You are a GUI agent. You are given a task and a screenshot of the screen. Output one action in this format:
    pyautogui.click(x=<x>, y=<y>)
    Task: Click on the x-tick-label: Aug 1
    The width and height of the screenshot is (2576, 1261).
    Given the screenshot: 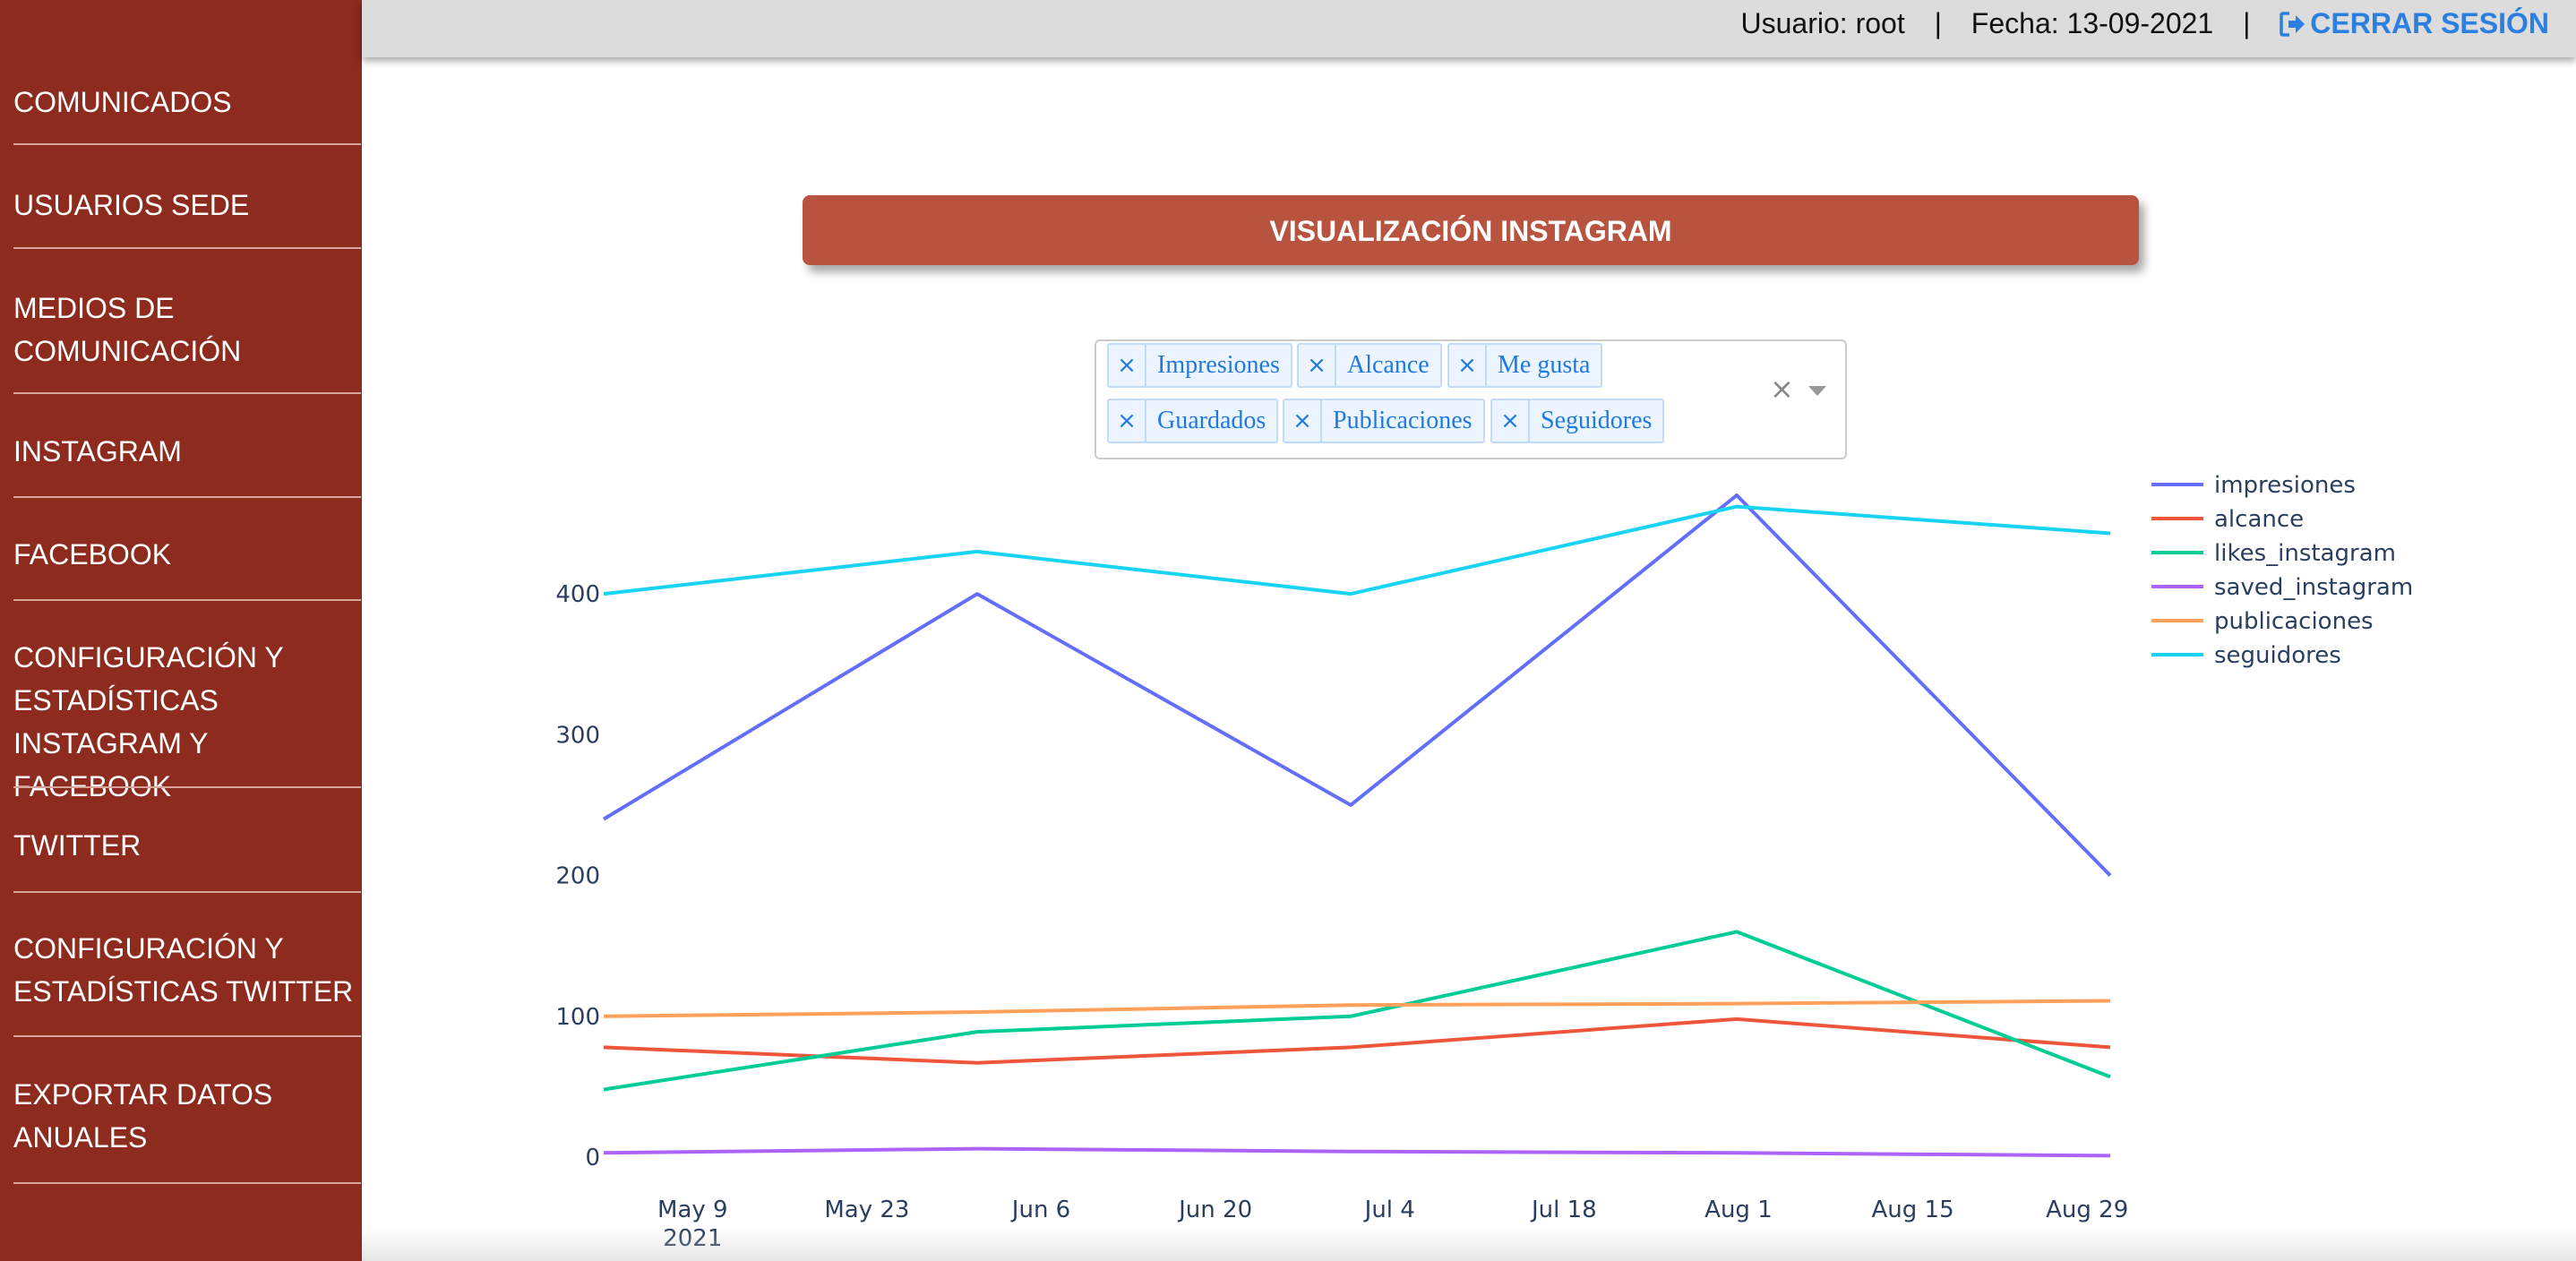 What is the action you would take?
    pyautogui.click(x=1738, y=1210)
    